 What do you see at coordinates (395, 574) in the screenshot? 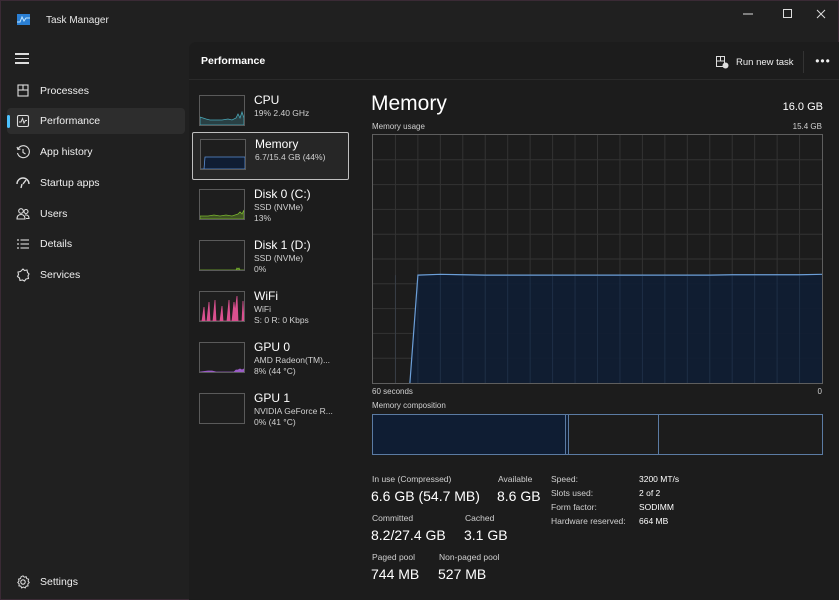
I see `paged-pool-value: 744 MB` at bounding box center [395, 574].